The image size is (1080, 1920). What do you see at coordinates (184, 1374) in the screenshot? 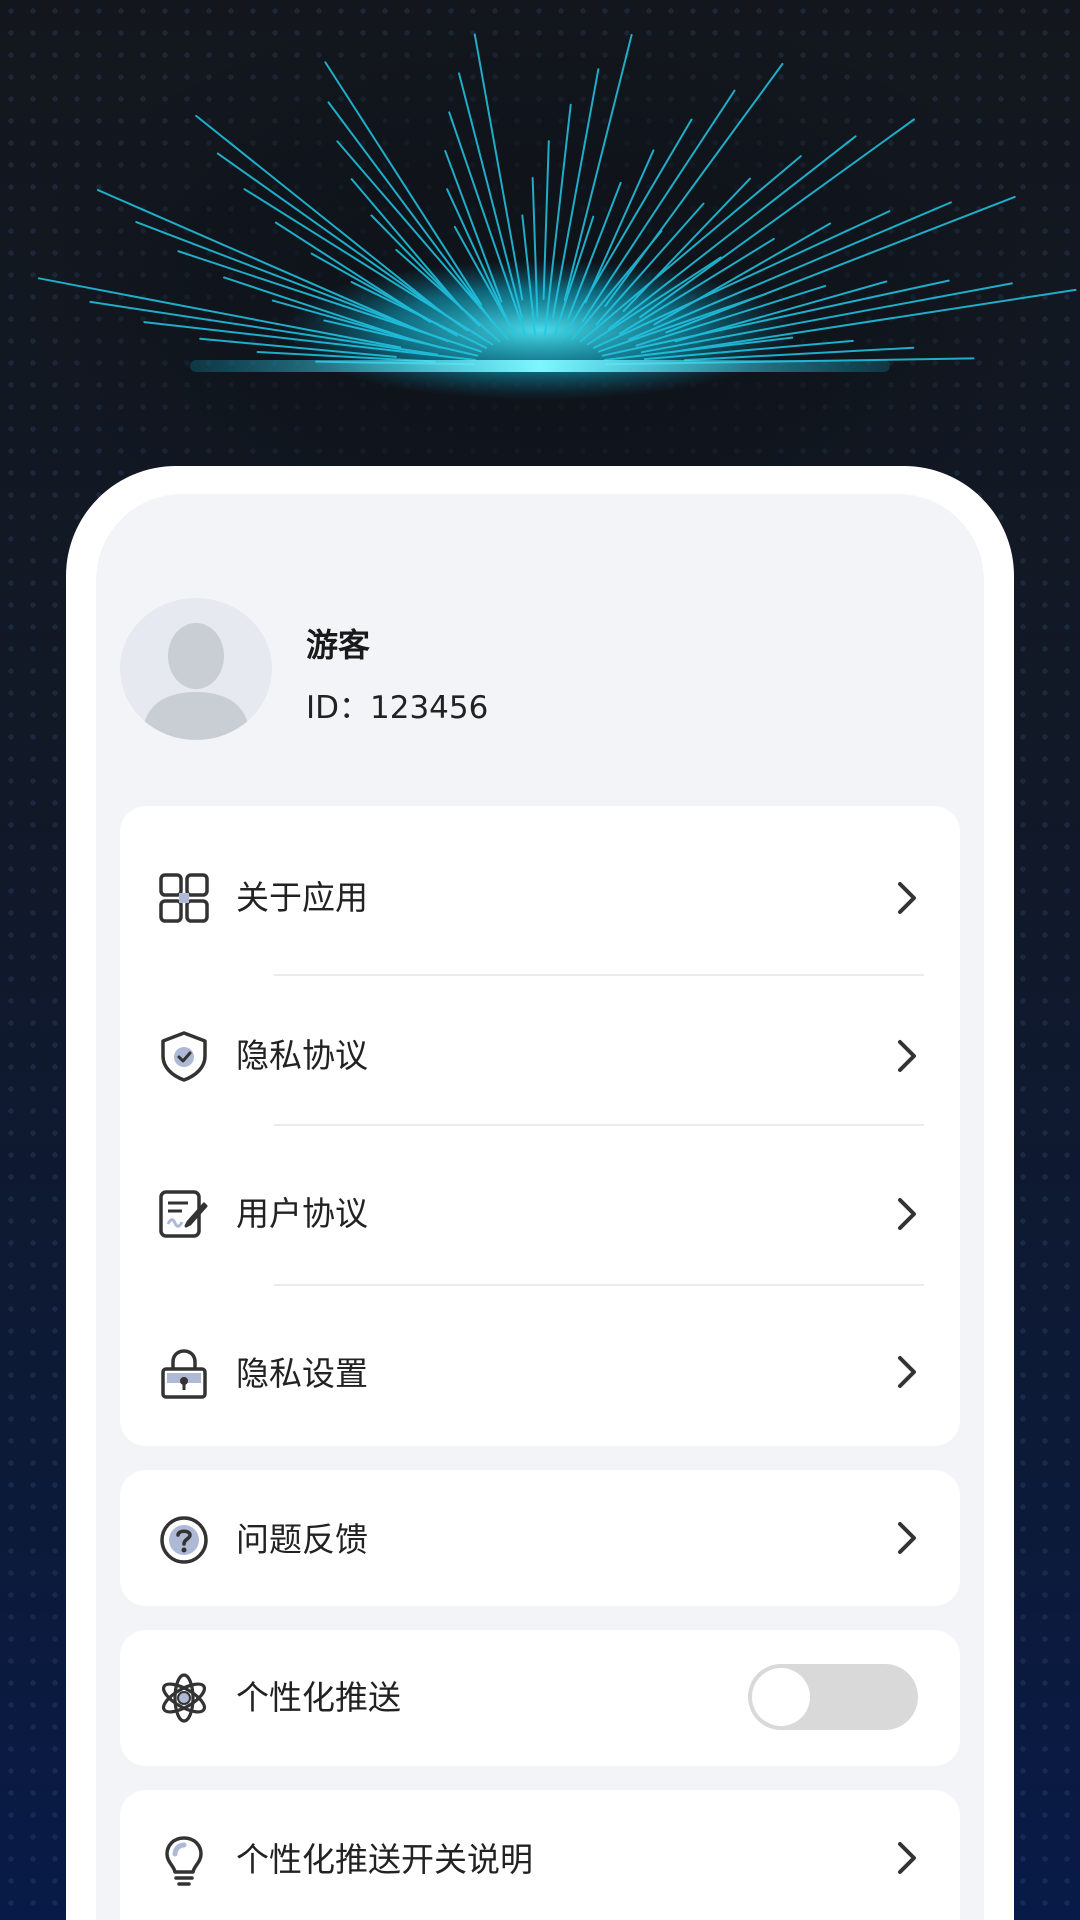
I see `lock-icon` at bounding box center [184, 1374].